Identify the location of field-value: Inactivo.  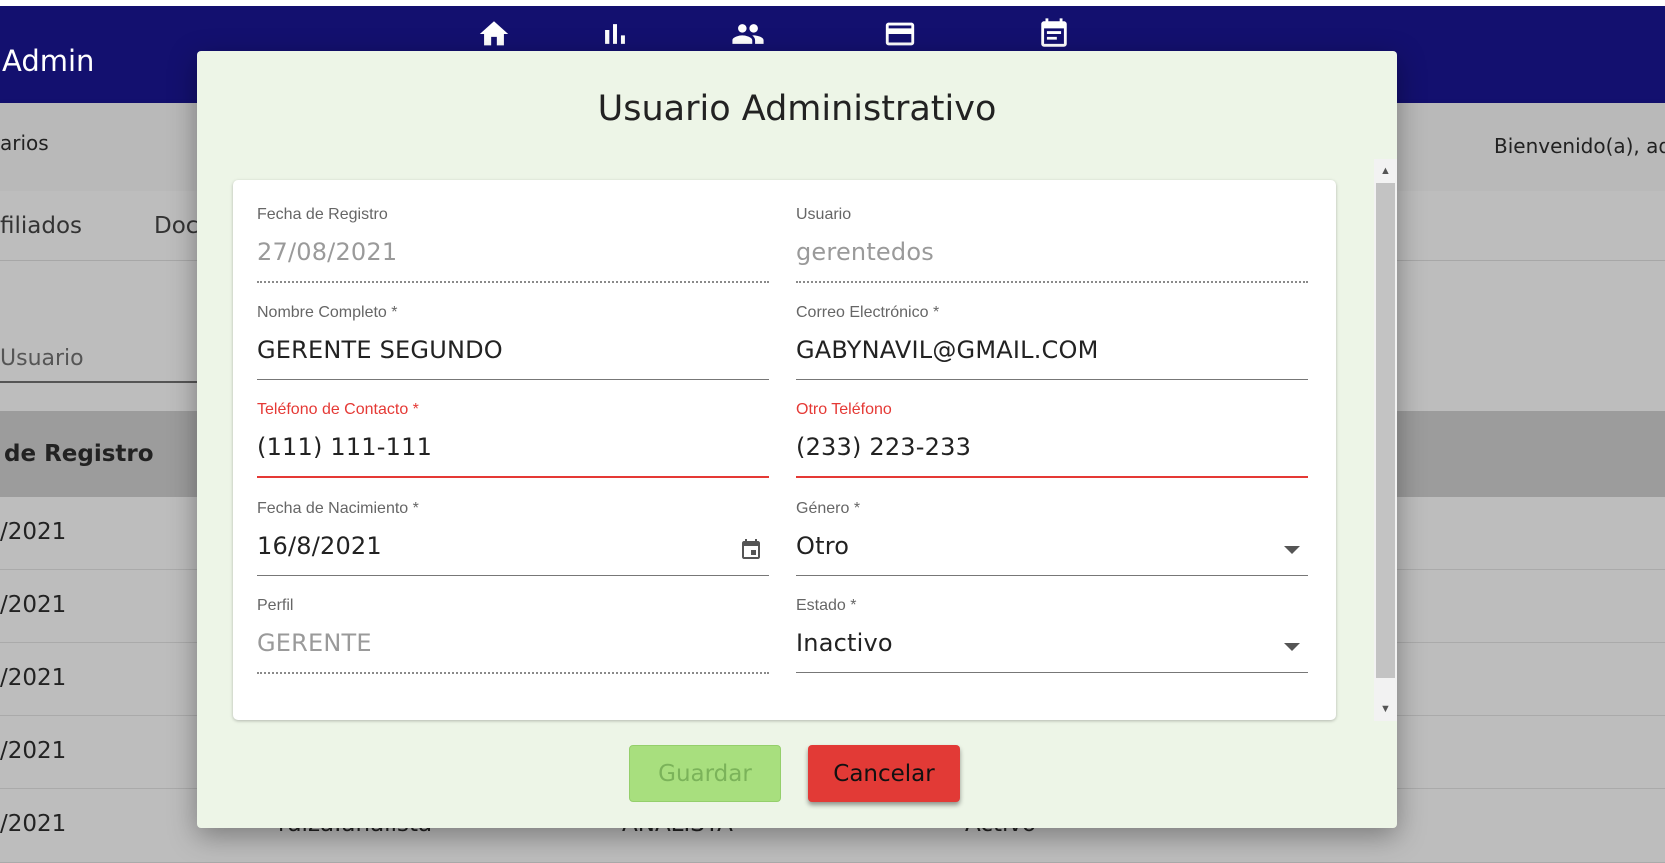
(844, 643).